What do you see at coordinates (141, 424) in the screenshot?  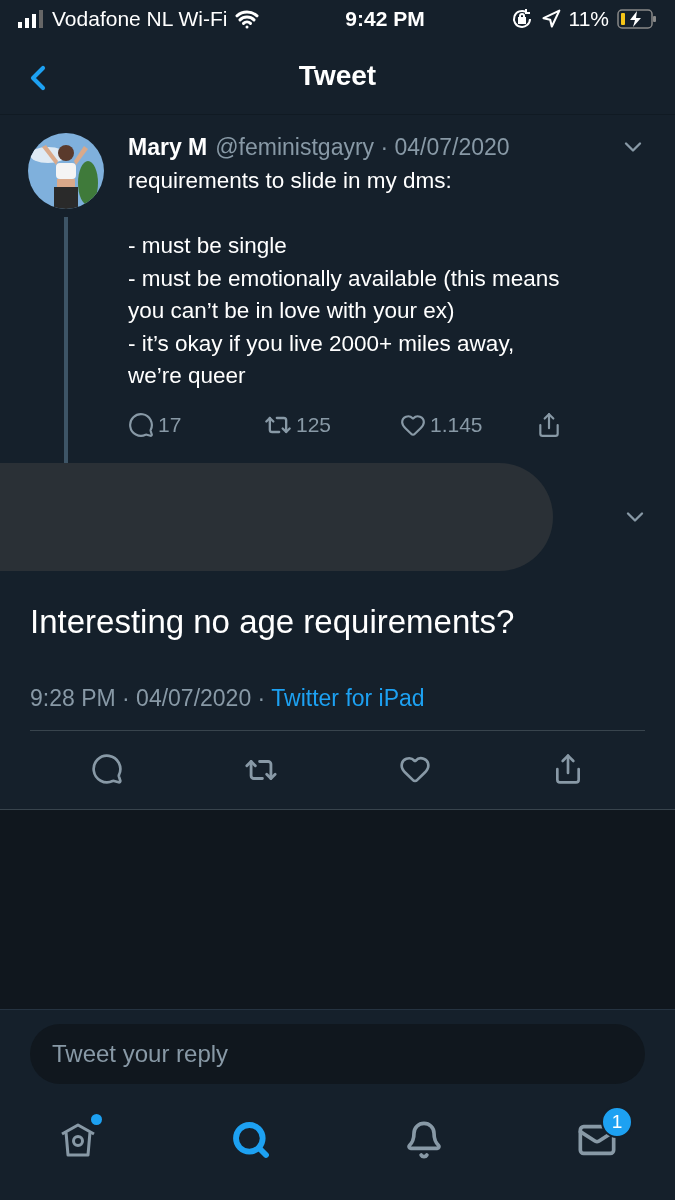 I see `reply-icon` at bounding box center [141, 424].